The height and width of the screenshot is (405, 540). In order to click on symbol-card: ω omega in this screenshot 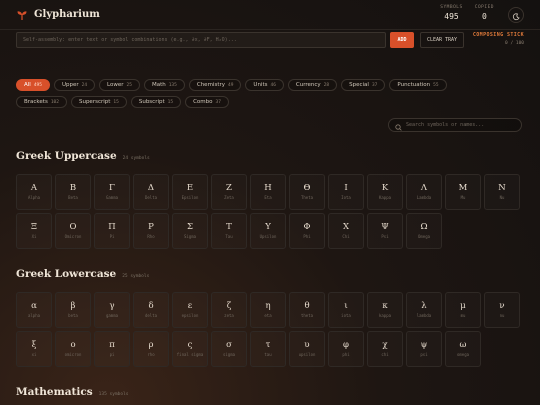, I will do `click(463, 349)`.